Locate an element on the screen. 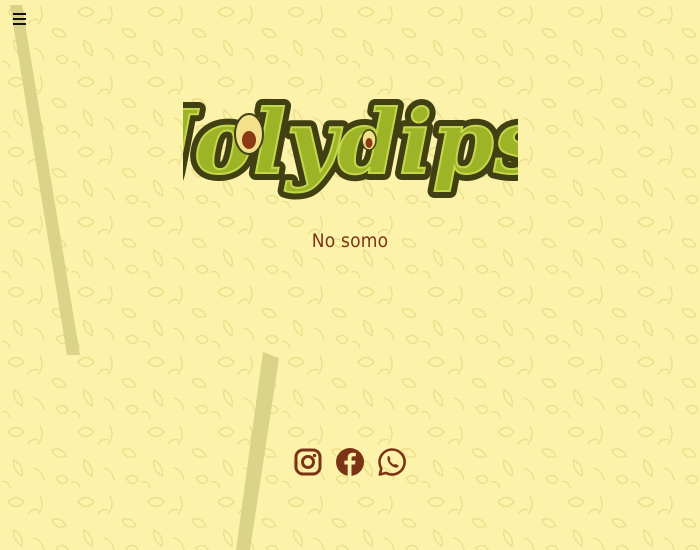 This screenshot has height=550, width=700. facebook-link is located at coordinates (350, 462).